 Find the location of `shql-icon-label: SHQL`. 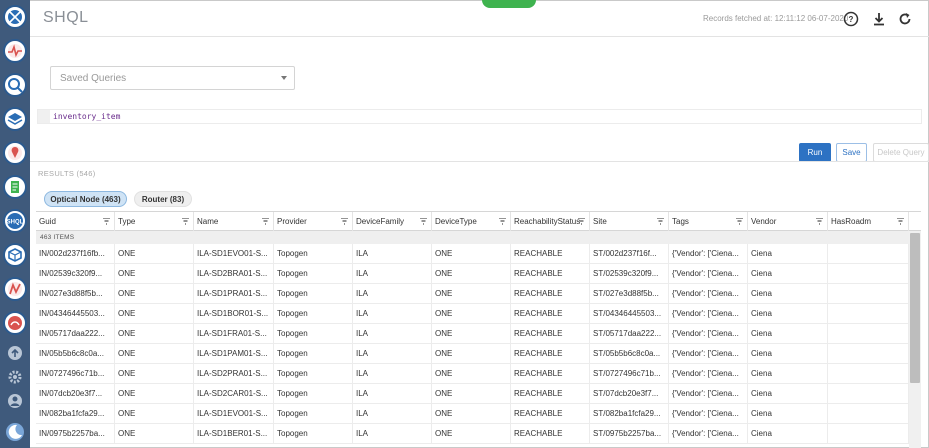

shql-icon-label: SHQL is located at coordinates (15, 223).